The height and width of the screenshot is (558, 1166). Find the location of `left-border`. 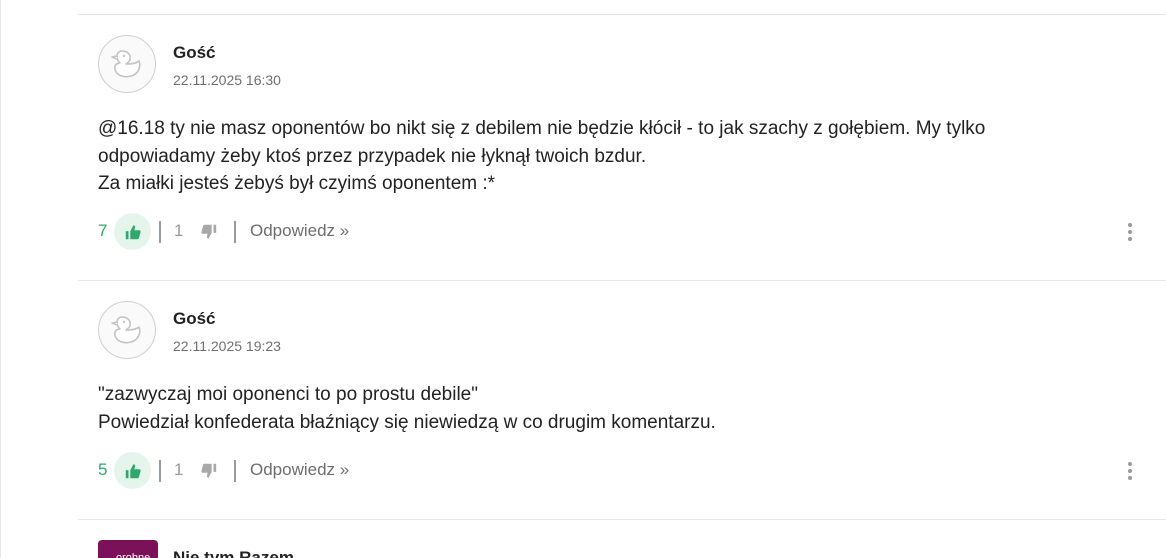

left-border is located at coordinates (0, 279).